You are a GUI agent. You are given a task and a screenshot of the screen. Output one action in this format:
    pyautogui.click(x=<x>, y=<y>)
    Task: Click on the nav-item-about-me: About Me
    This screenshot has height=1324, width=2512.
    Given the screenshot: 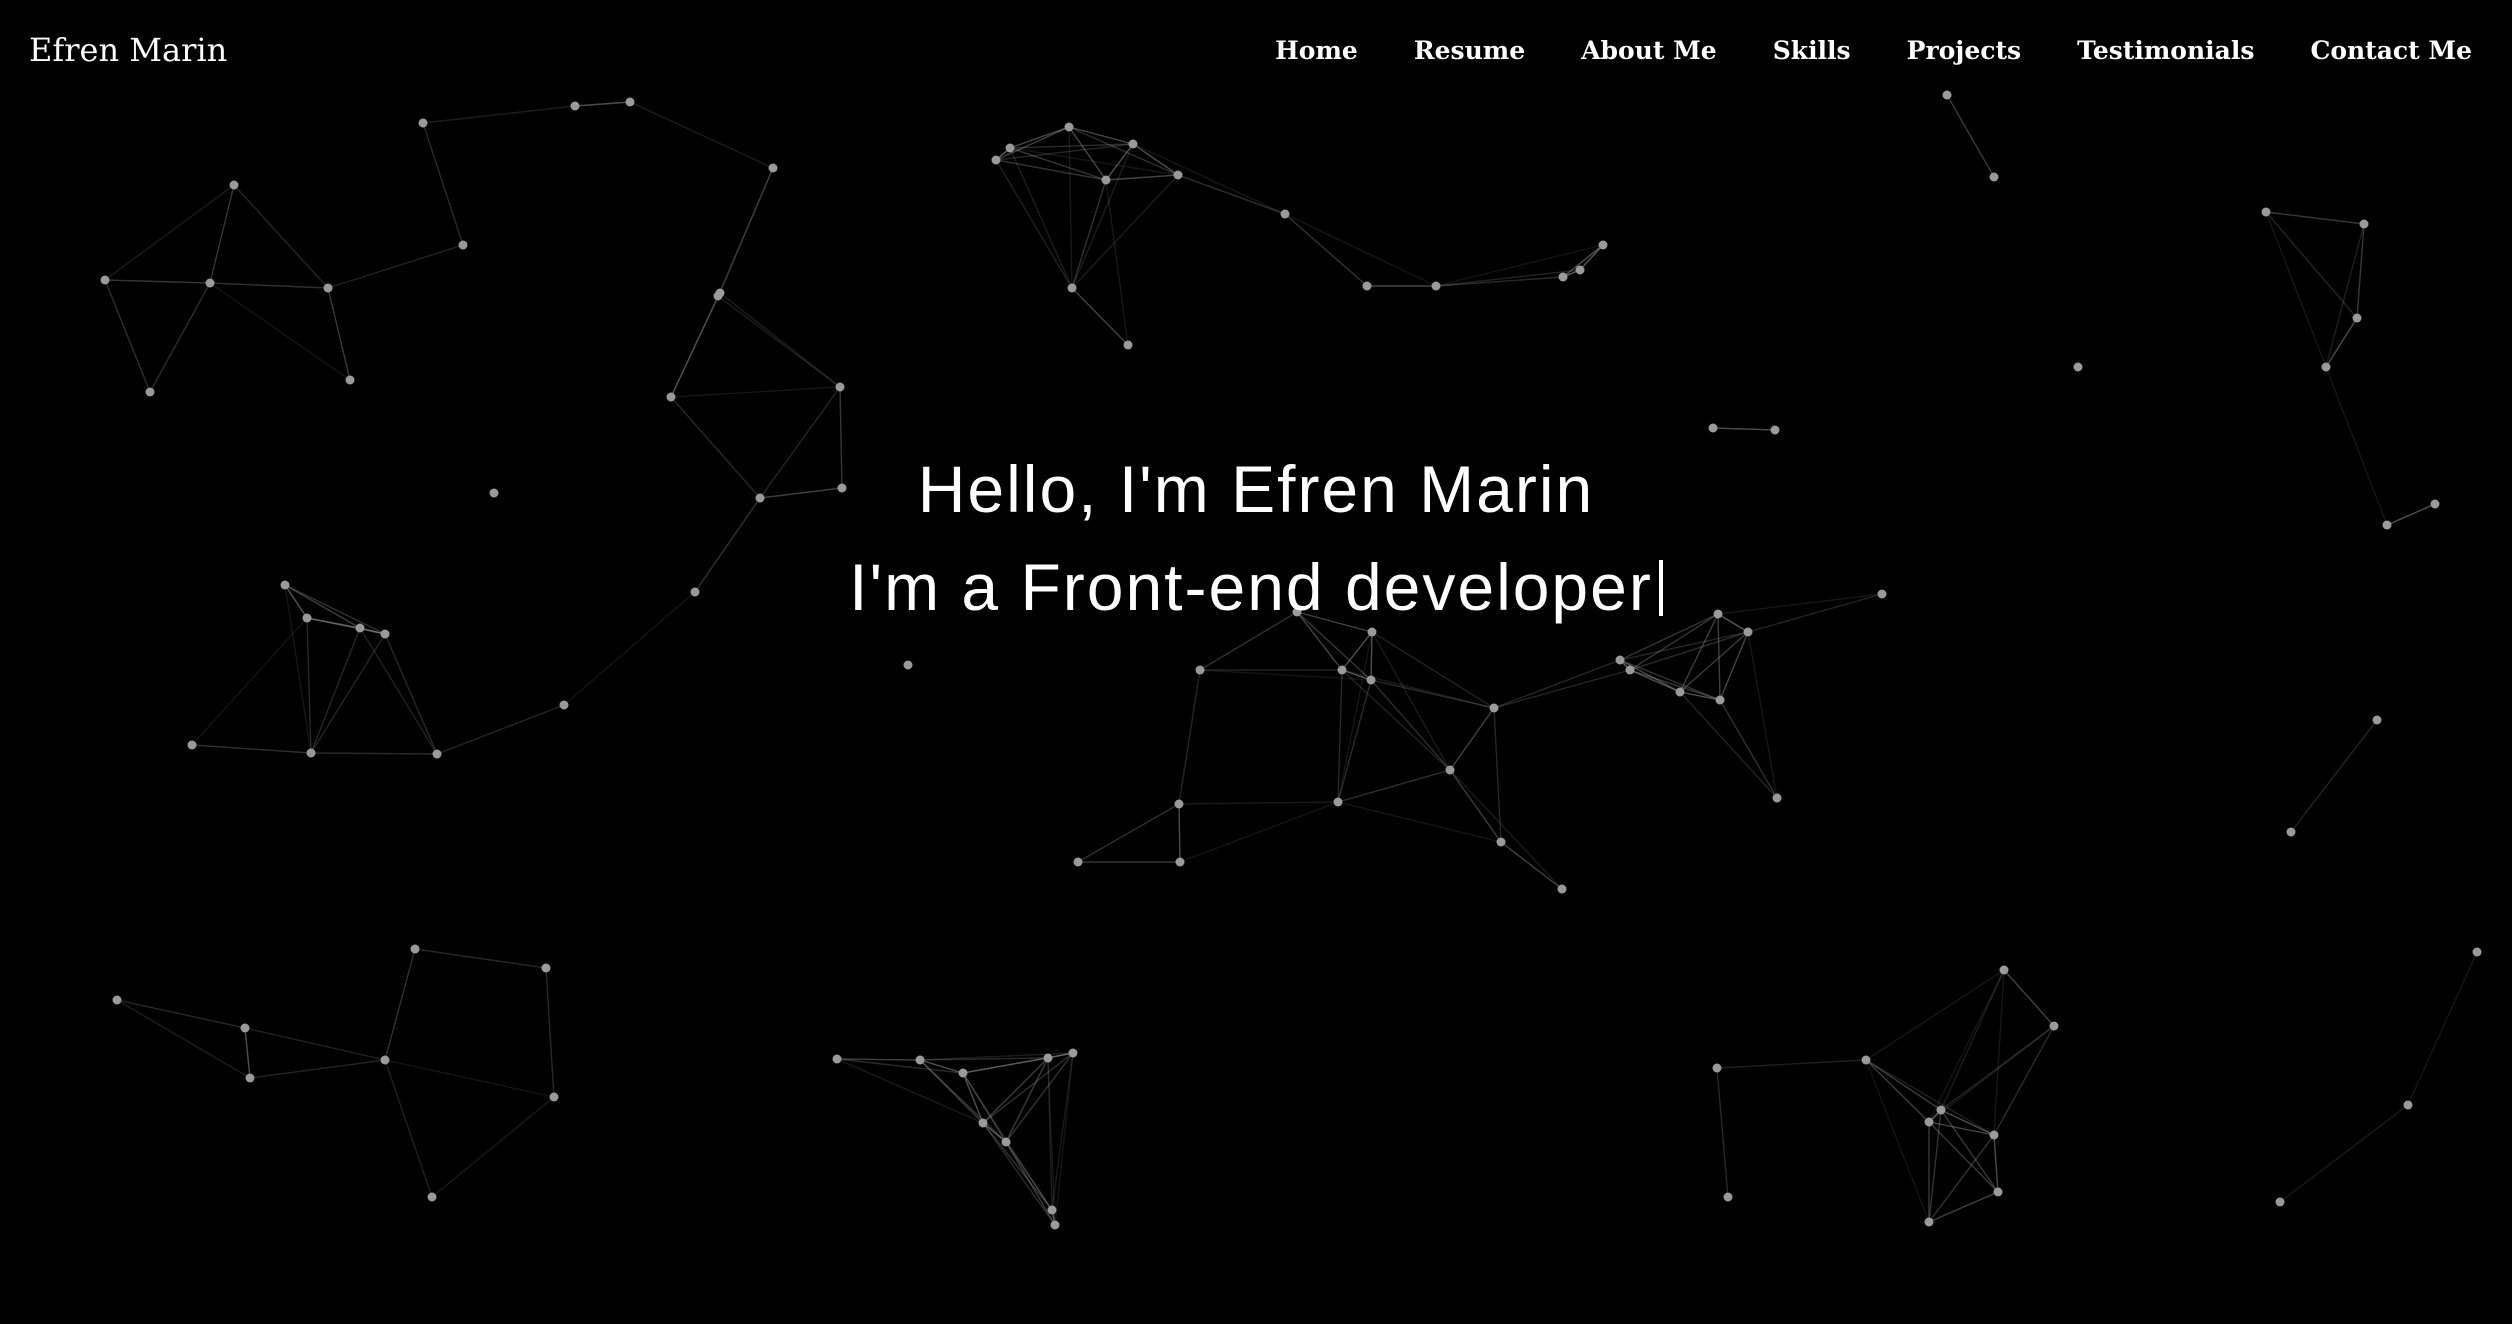 What is the action you would take?
    pyautogui.click(x=1649, y=50)
    